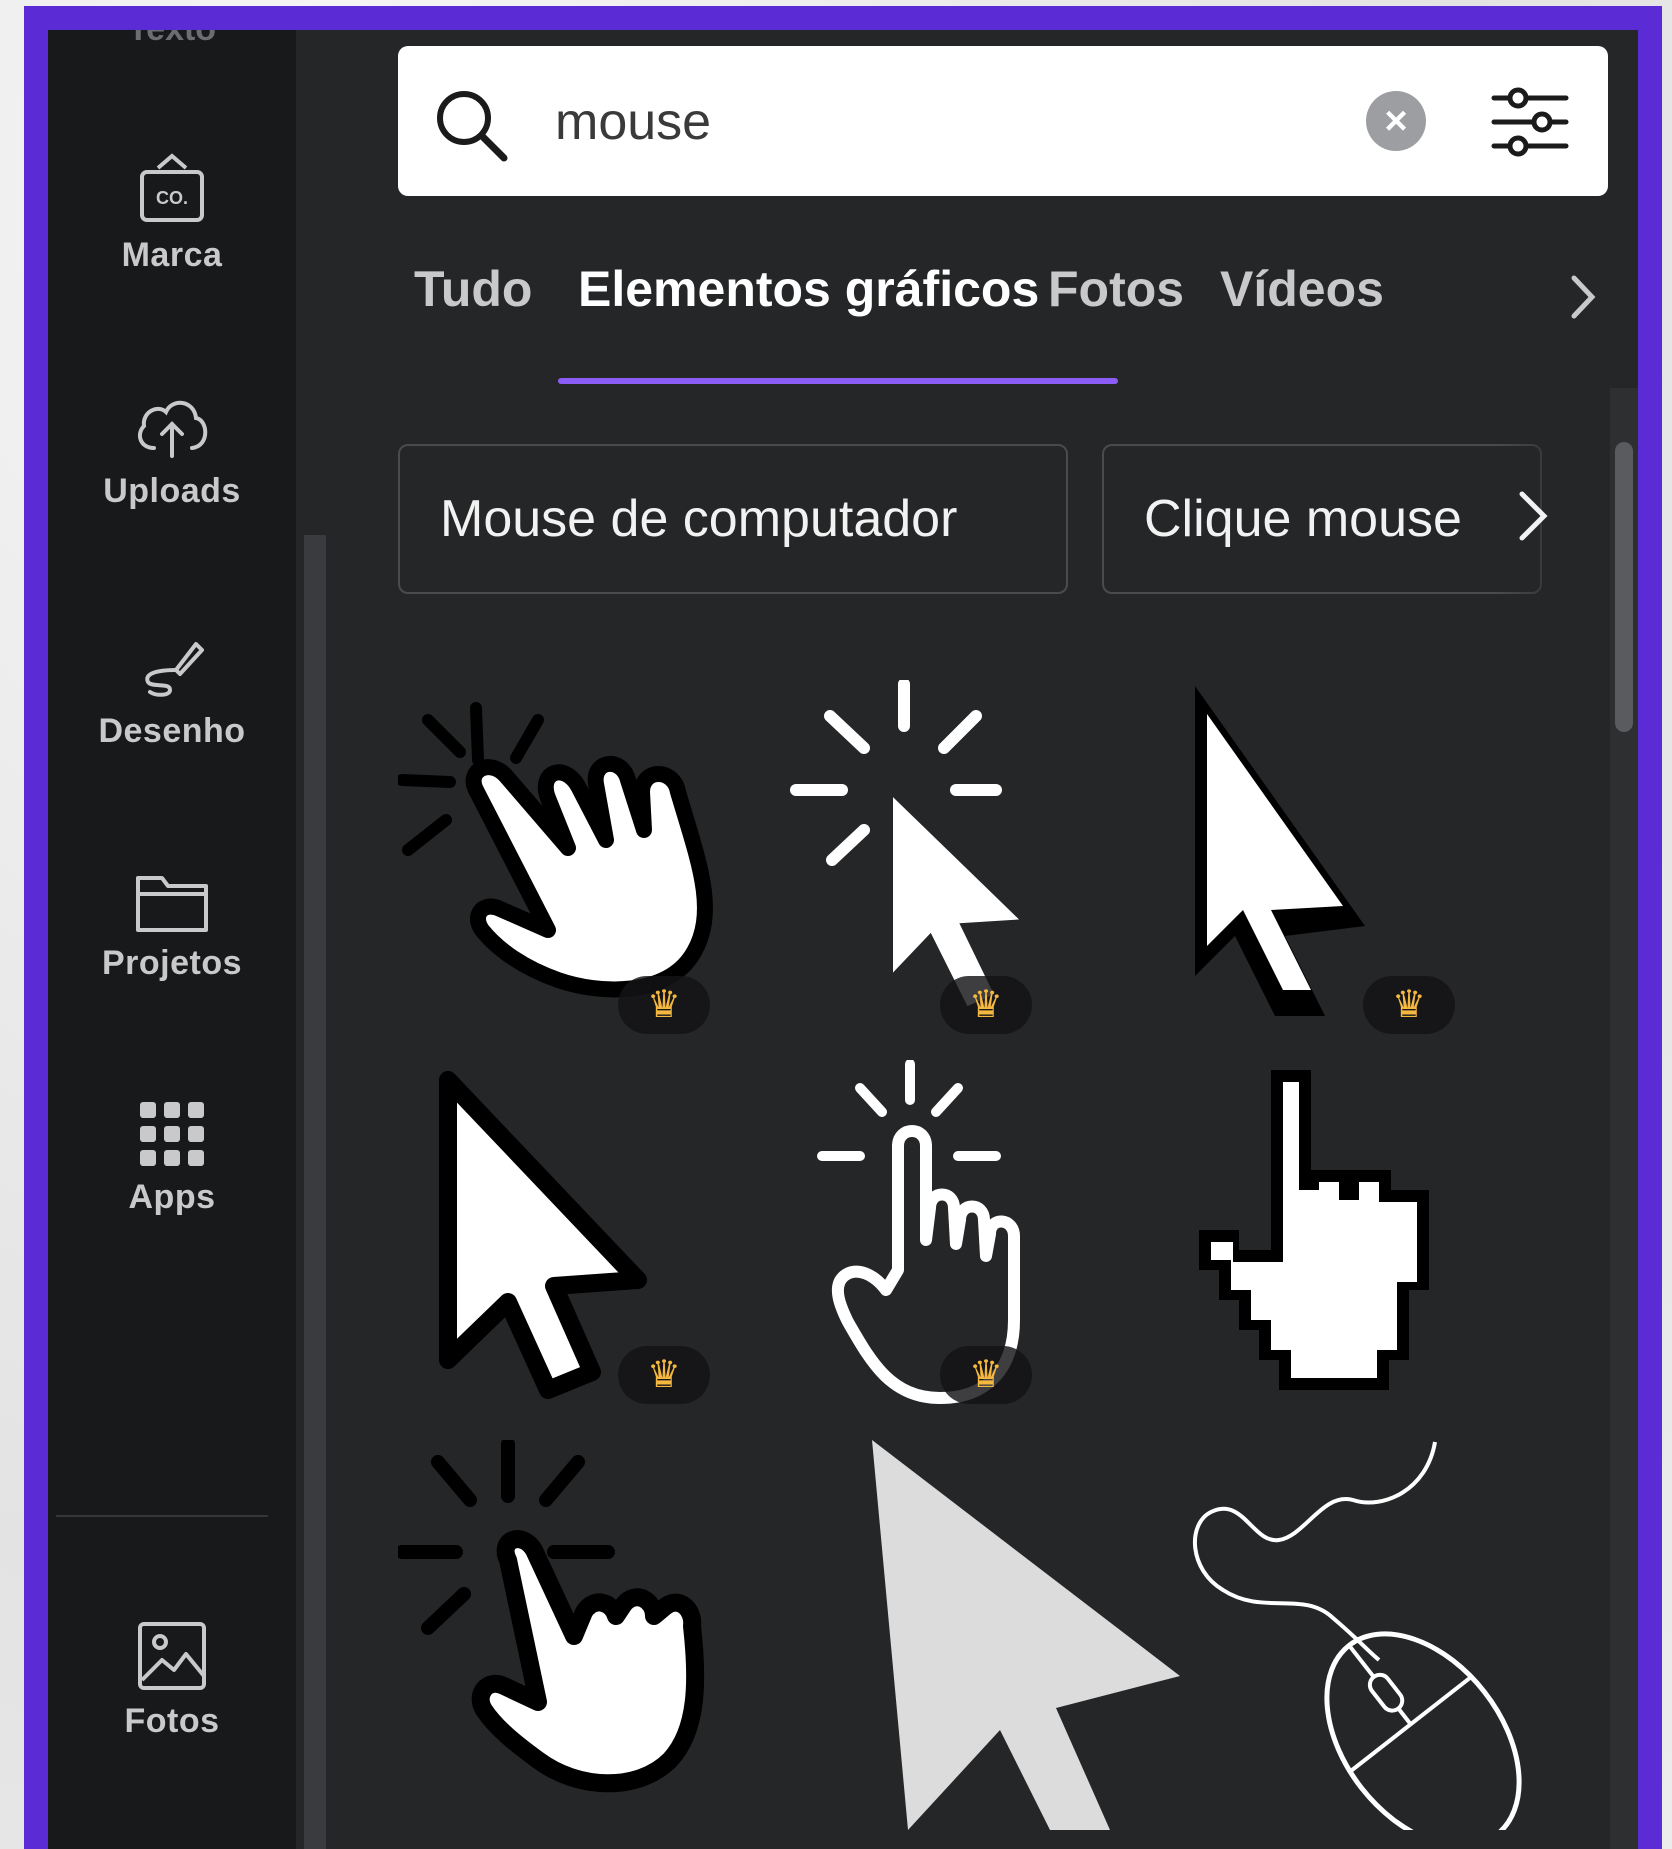  I want to click on search-bar: ×, so click(1003, 121).